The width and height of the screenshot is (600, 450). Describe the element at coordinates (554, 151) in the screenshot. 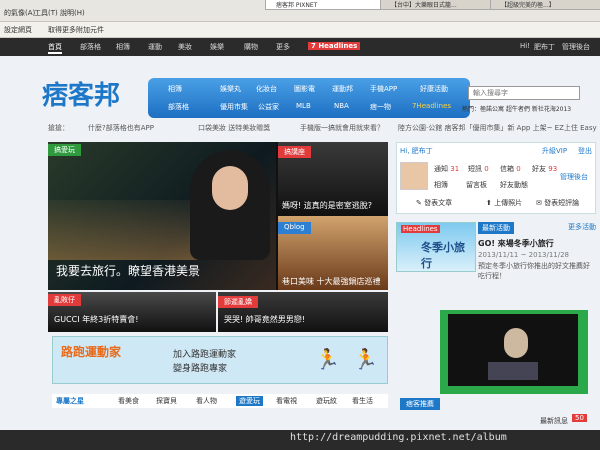

I see `upgrade-vip-link: 升級VIP` at that location.